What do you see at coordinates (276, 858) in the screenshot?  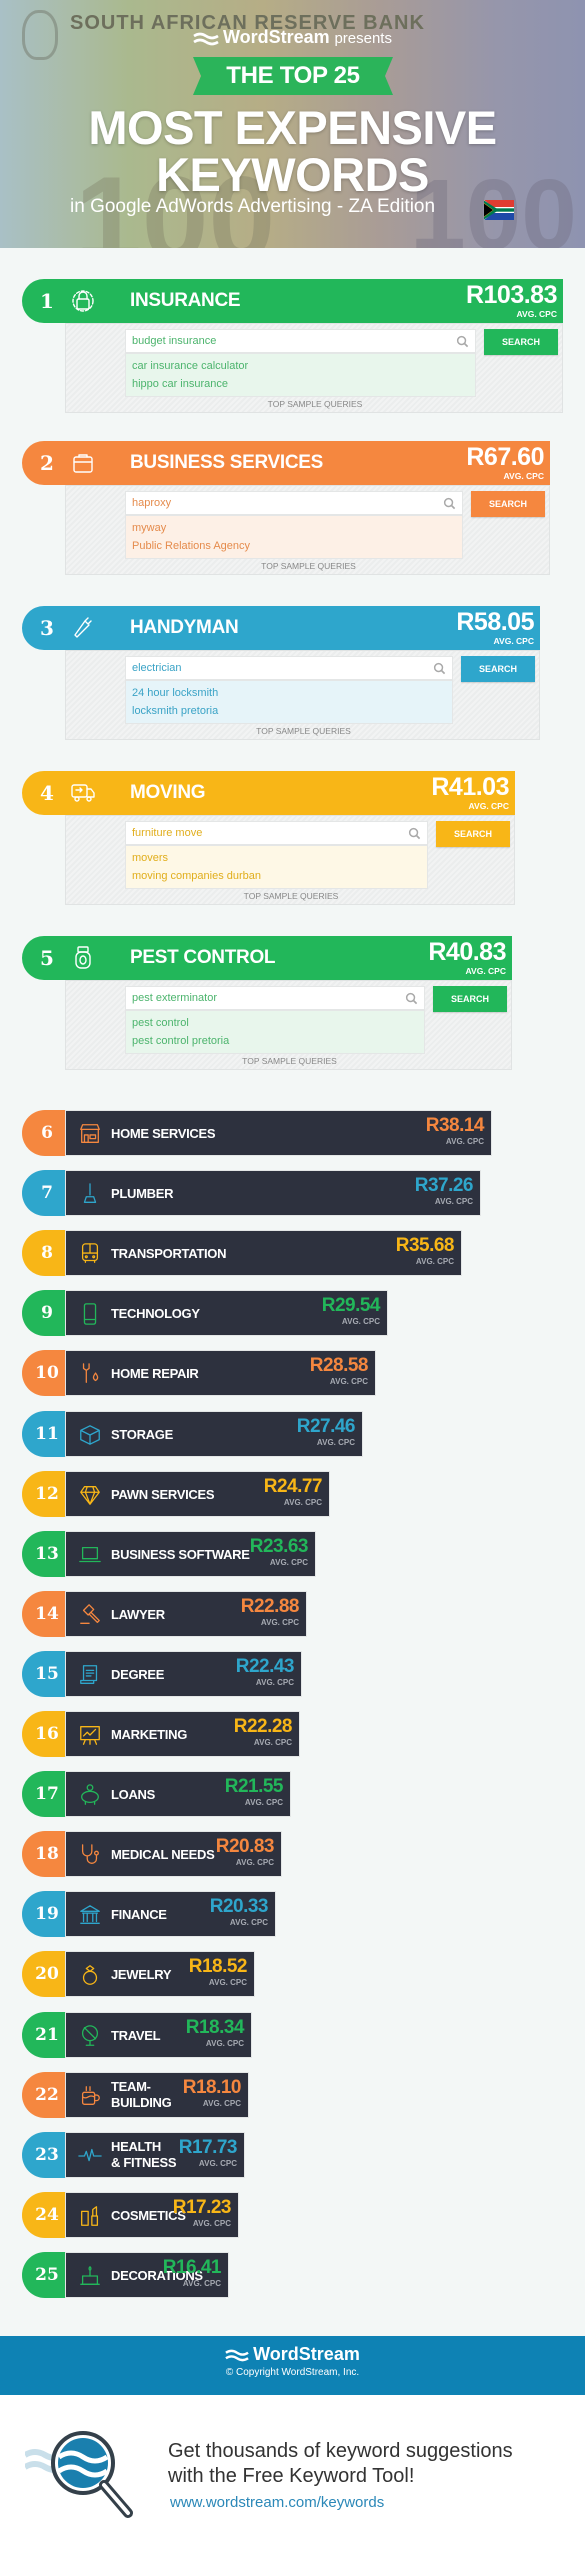 I see `suggestion-item: movers` at bounding box center [276, 858].